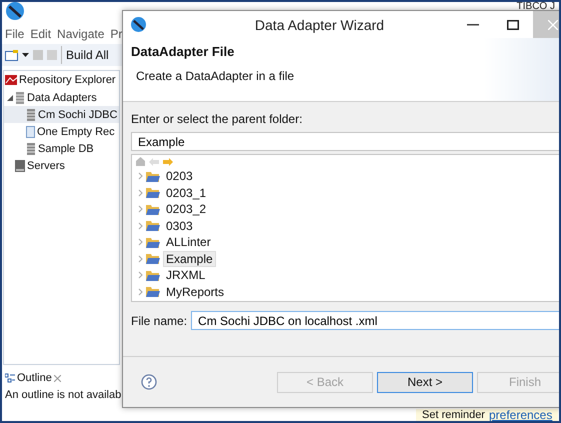  What do you see at coordinates (345, 141) in the screenshot?
I see `folder-field: Example` at bounding box center [345, 141].